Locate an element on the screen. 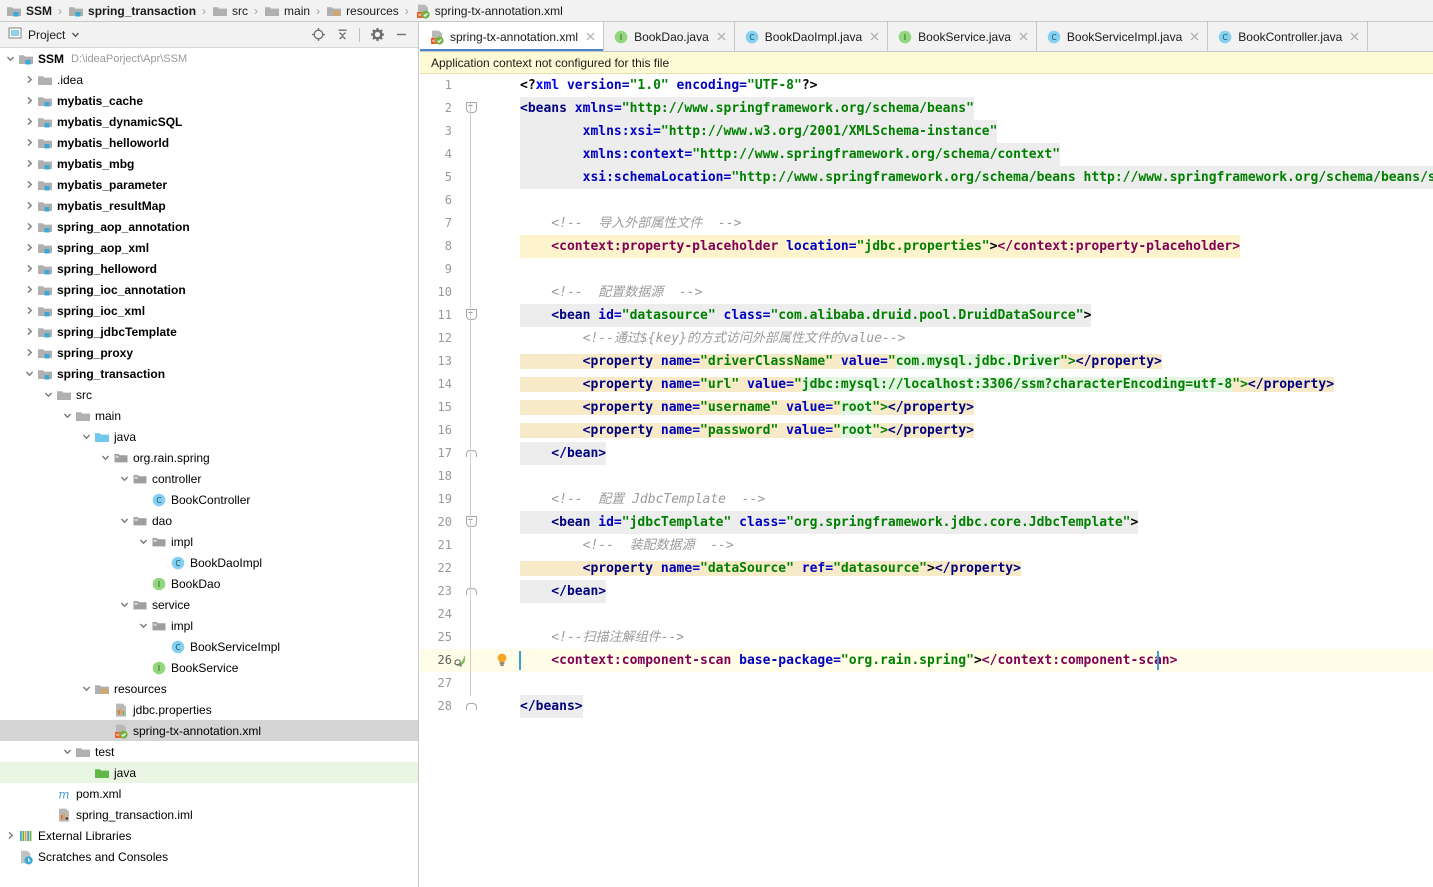 The width and height of the screenshot is (1433, 887). tree-item-spring-proxy: spring_proxy is located at coordinates (209, 352).